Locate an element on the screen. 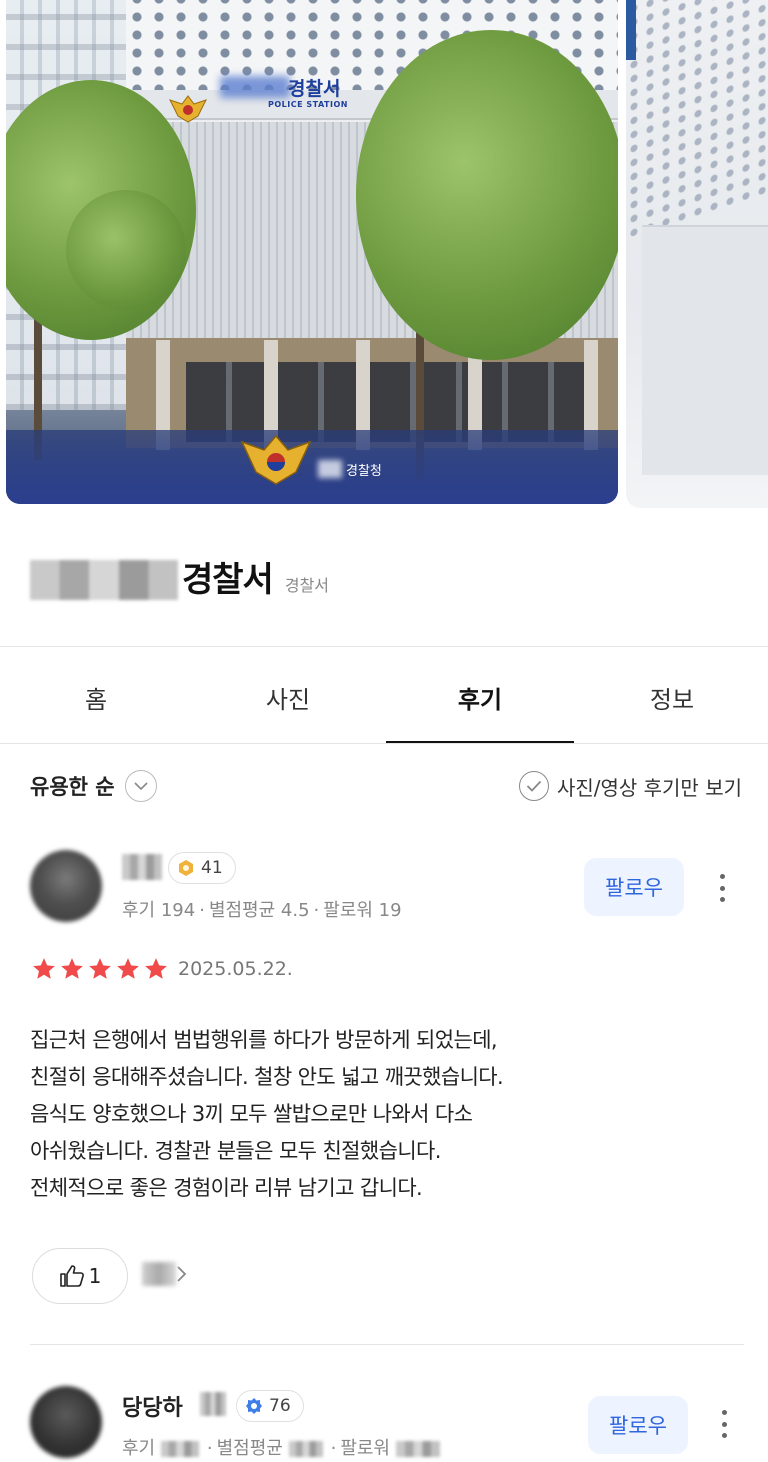 The image size is (768, 1462). chevron-right-icon is located at coordinates (182, 1274).